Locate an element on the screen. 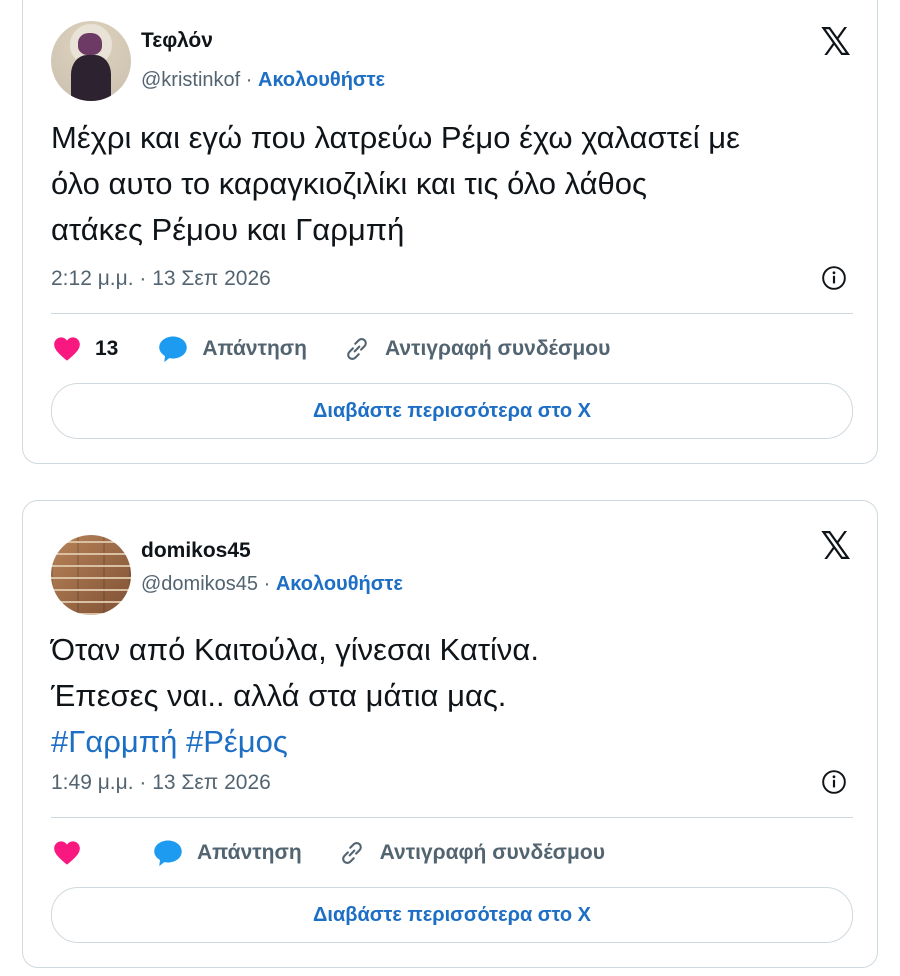  action-bar: Απάντηση Αντιγραφή συνδέσμου is located at coordinates (347, 853).